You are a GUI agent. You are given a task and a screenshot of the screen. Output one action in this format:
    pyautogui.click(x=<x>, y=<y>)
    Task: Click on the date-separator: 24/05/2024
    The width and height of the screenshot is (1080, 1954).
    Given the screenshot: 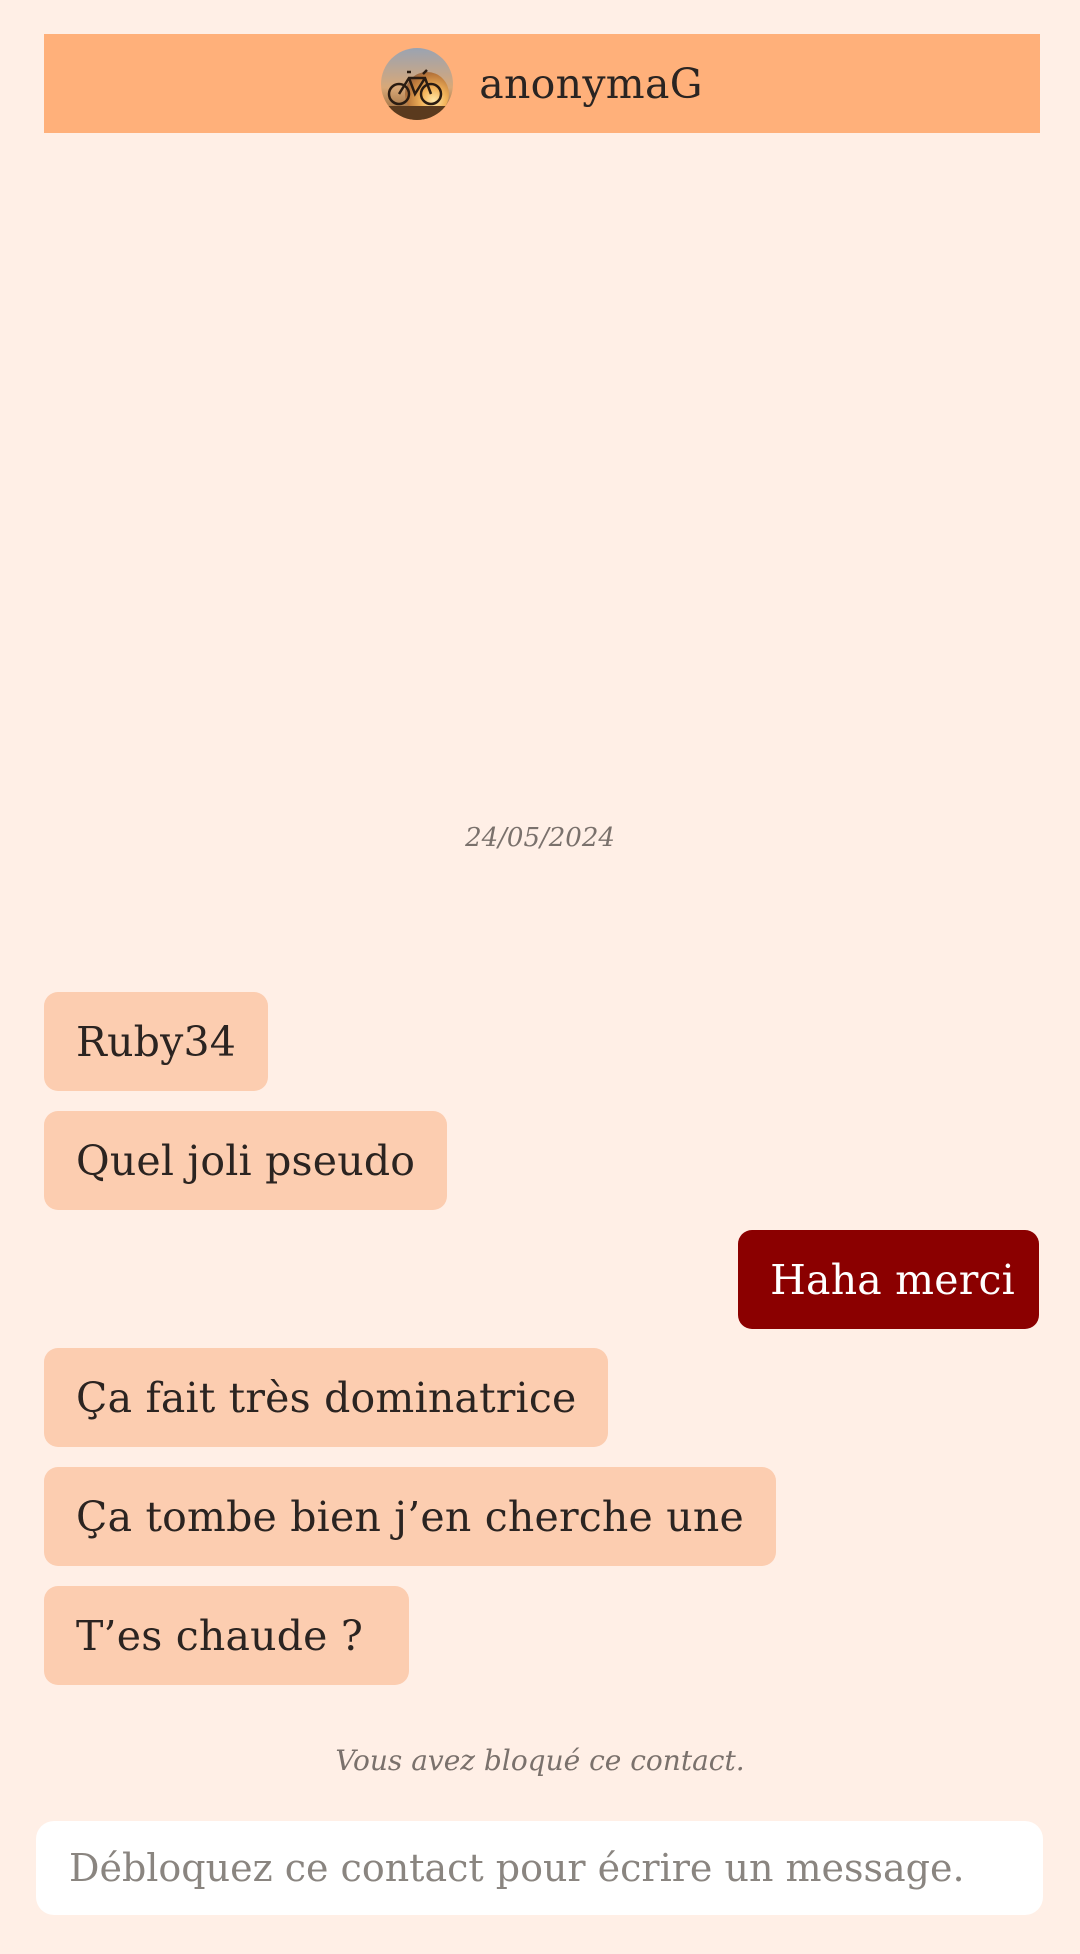 What is the action you would take?
    pyautogui.click(x=540, y=838)
    